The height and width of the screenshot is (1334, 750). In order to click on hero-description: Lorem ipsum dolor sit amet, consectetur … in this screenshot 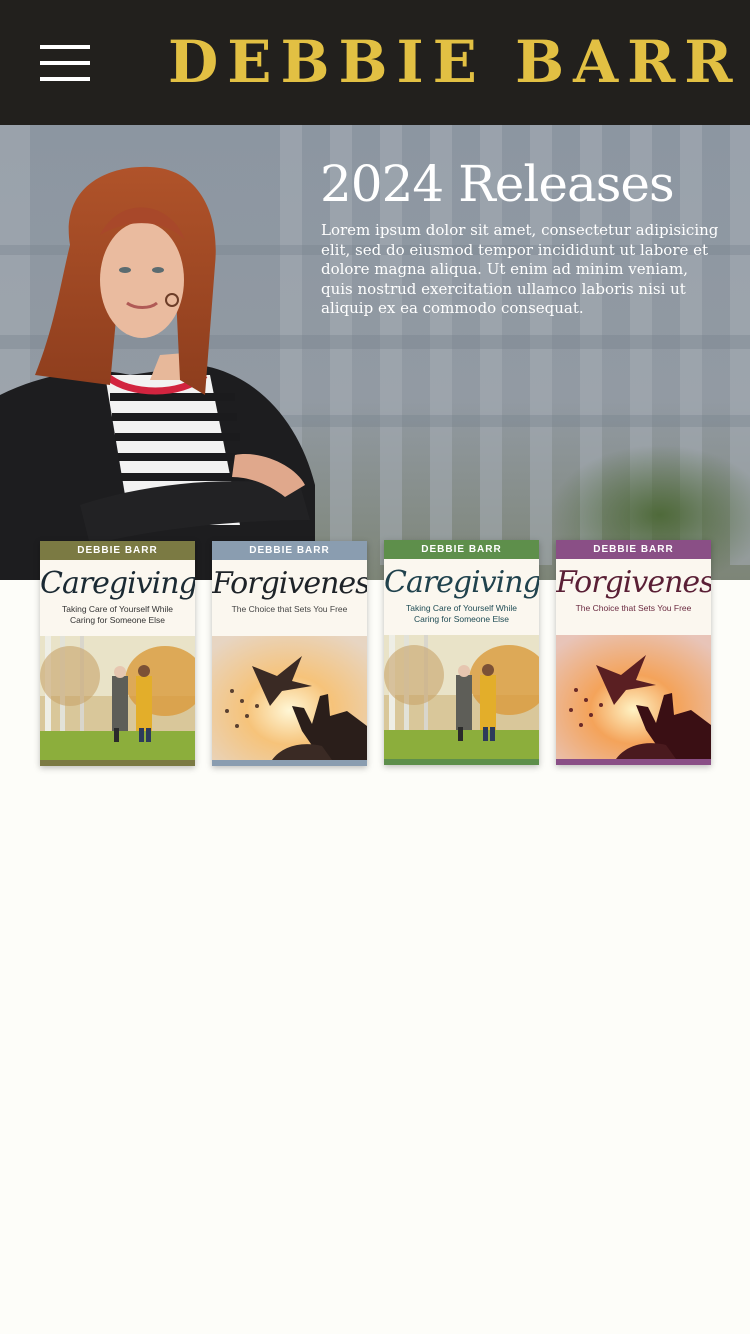, I will do `click(520, 269)`.